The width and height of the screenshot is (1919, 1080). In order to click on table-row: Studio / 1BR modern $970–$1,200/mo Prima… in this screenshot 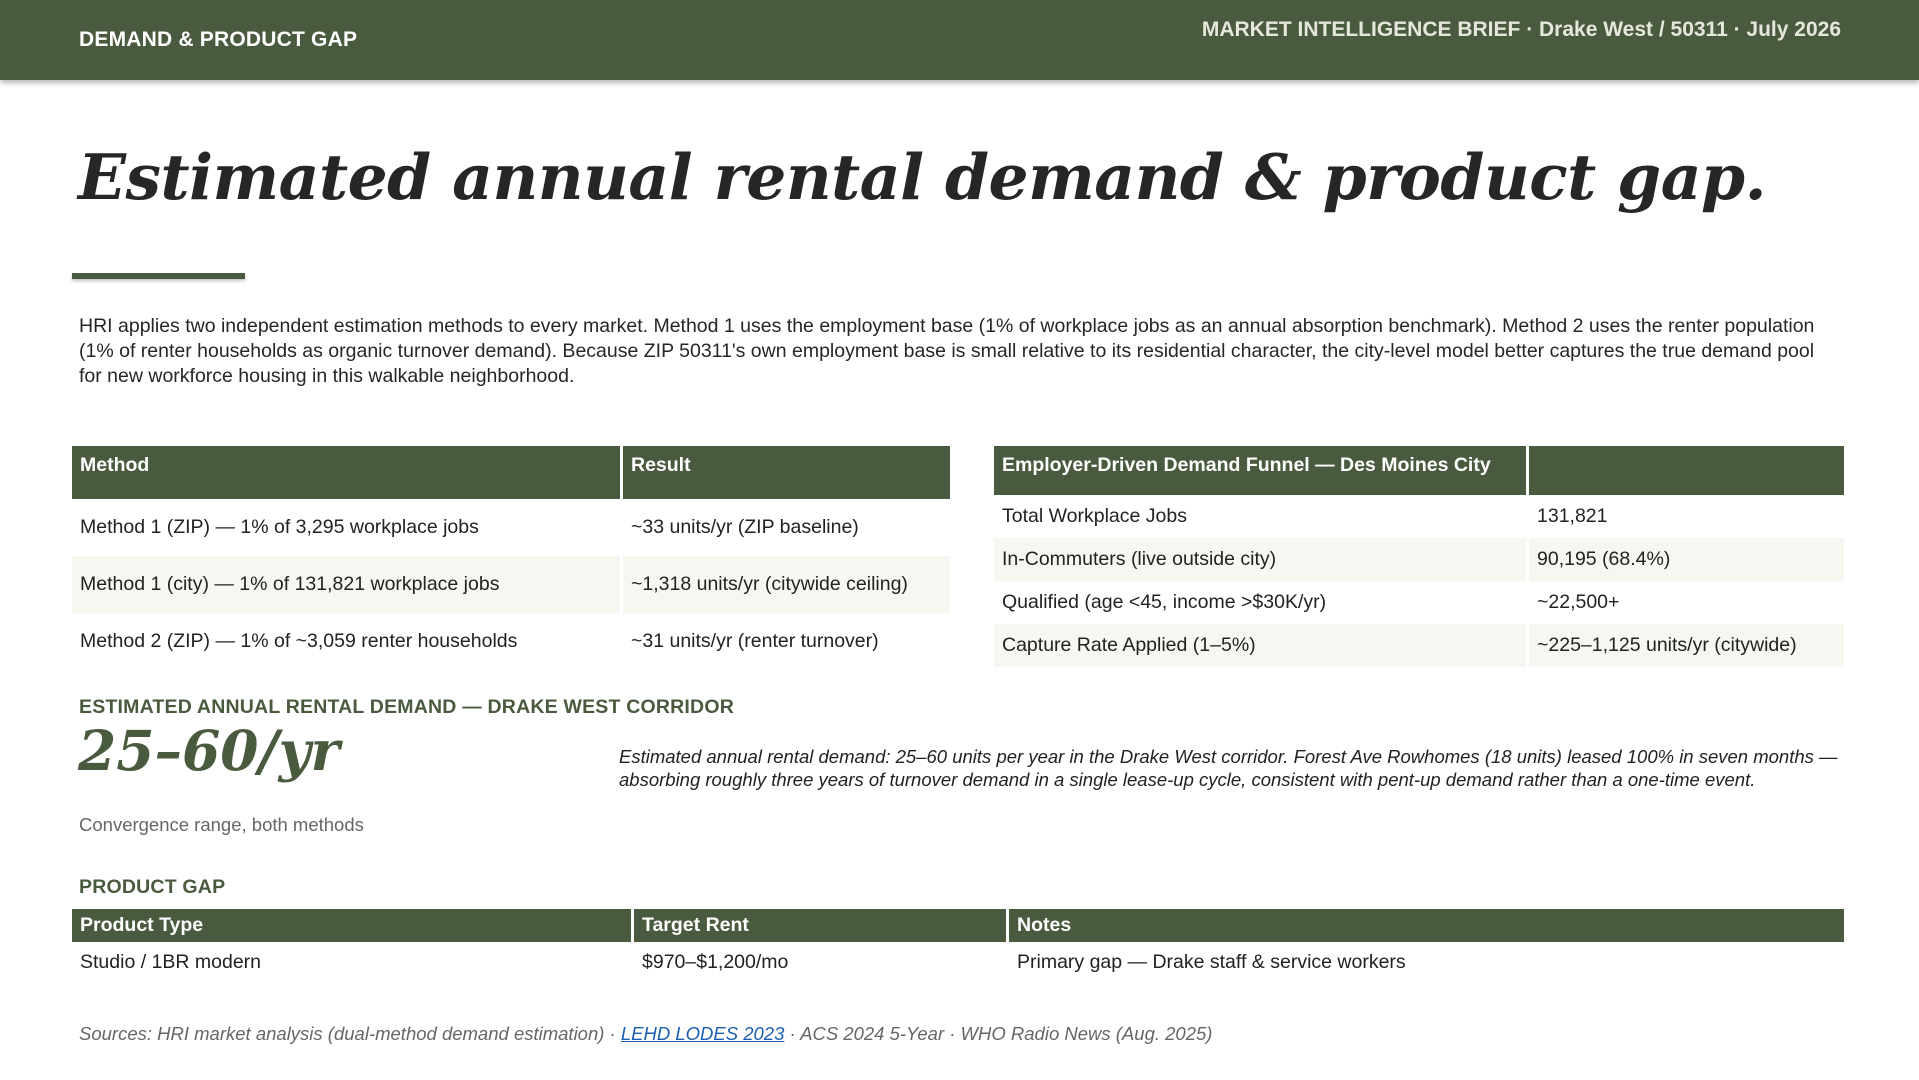, I will do `click(958, 962)`.